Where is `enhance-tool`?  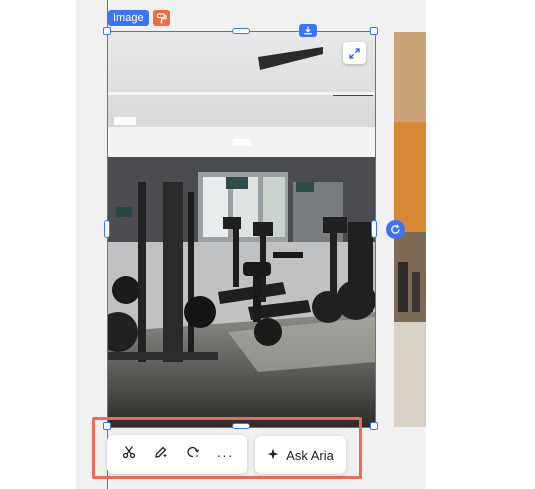
enhance-tool is located at coordinates (161, 455).